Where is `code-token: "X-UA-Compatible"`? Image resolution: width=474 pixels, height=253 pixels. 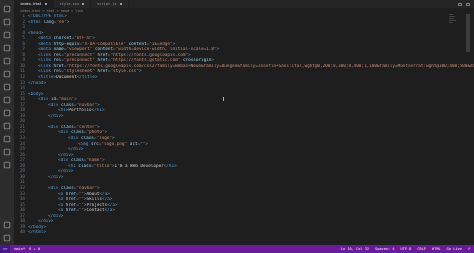
code-token: "X-UA-Compatible" is located at coordinates (104, 44).